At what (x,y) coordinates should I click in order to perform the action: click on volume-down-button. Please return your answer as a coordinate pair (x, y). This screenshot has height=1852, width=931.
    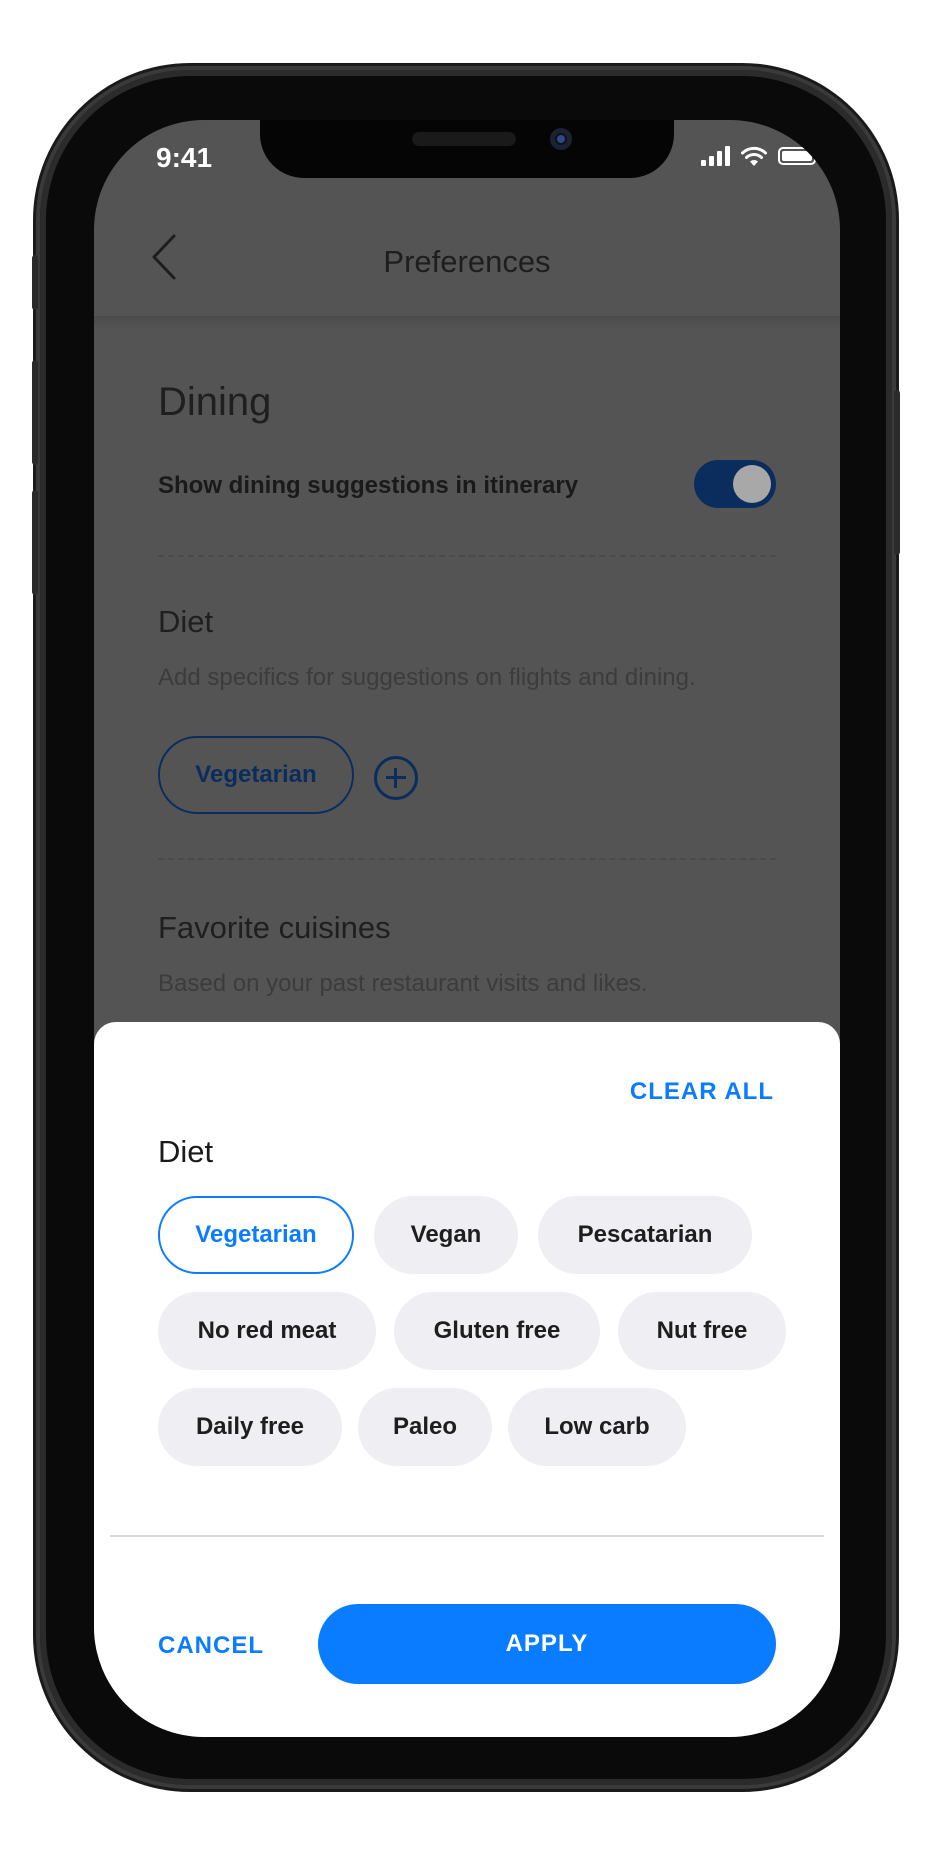
    Looking at the image, I should click on (35, 542).